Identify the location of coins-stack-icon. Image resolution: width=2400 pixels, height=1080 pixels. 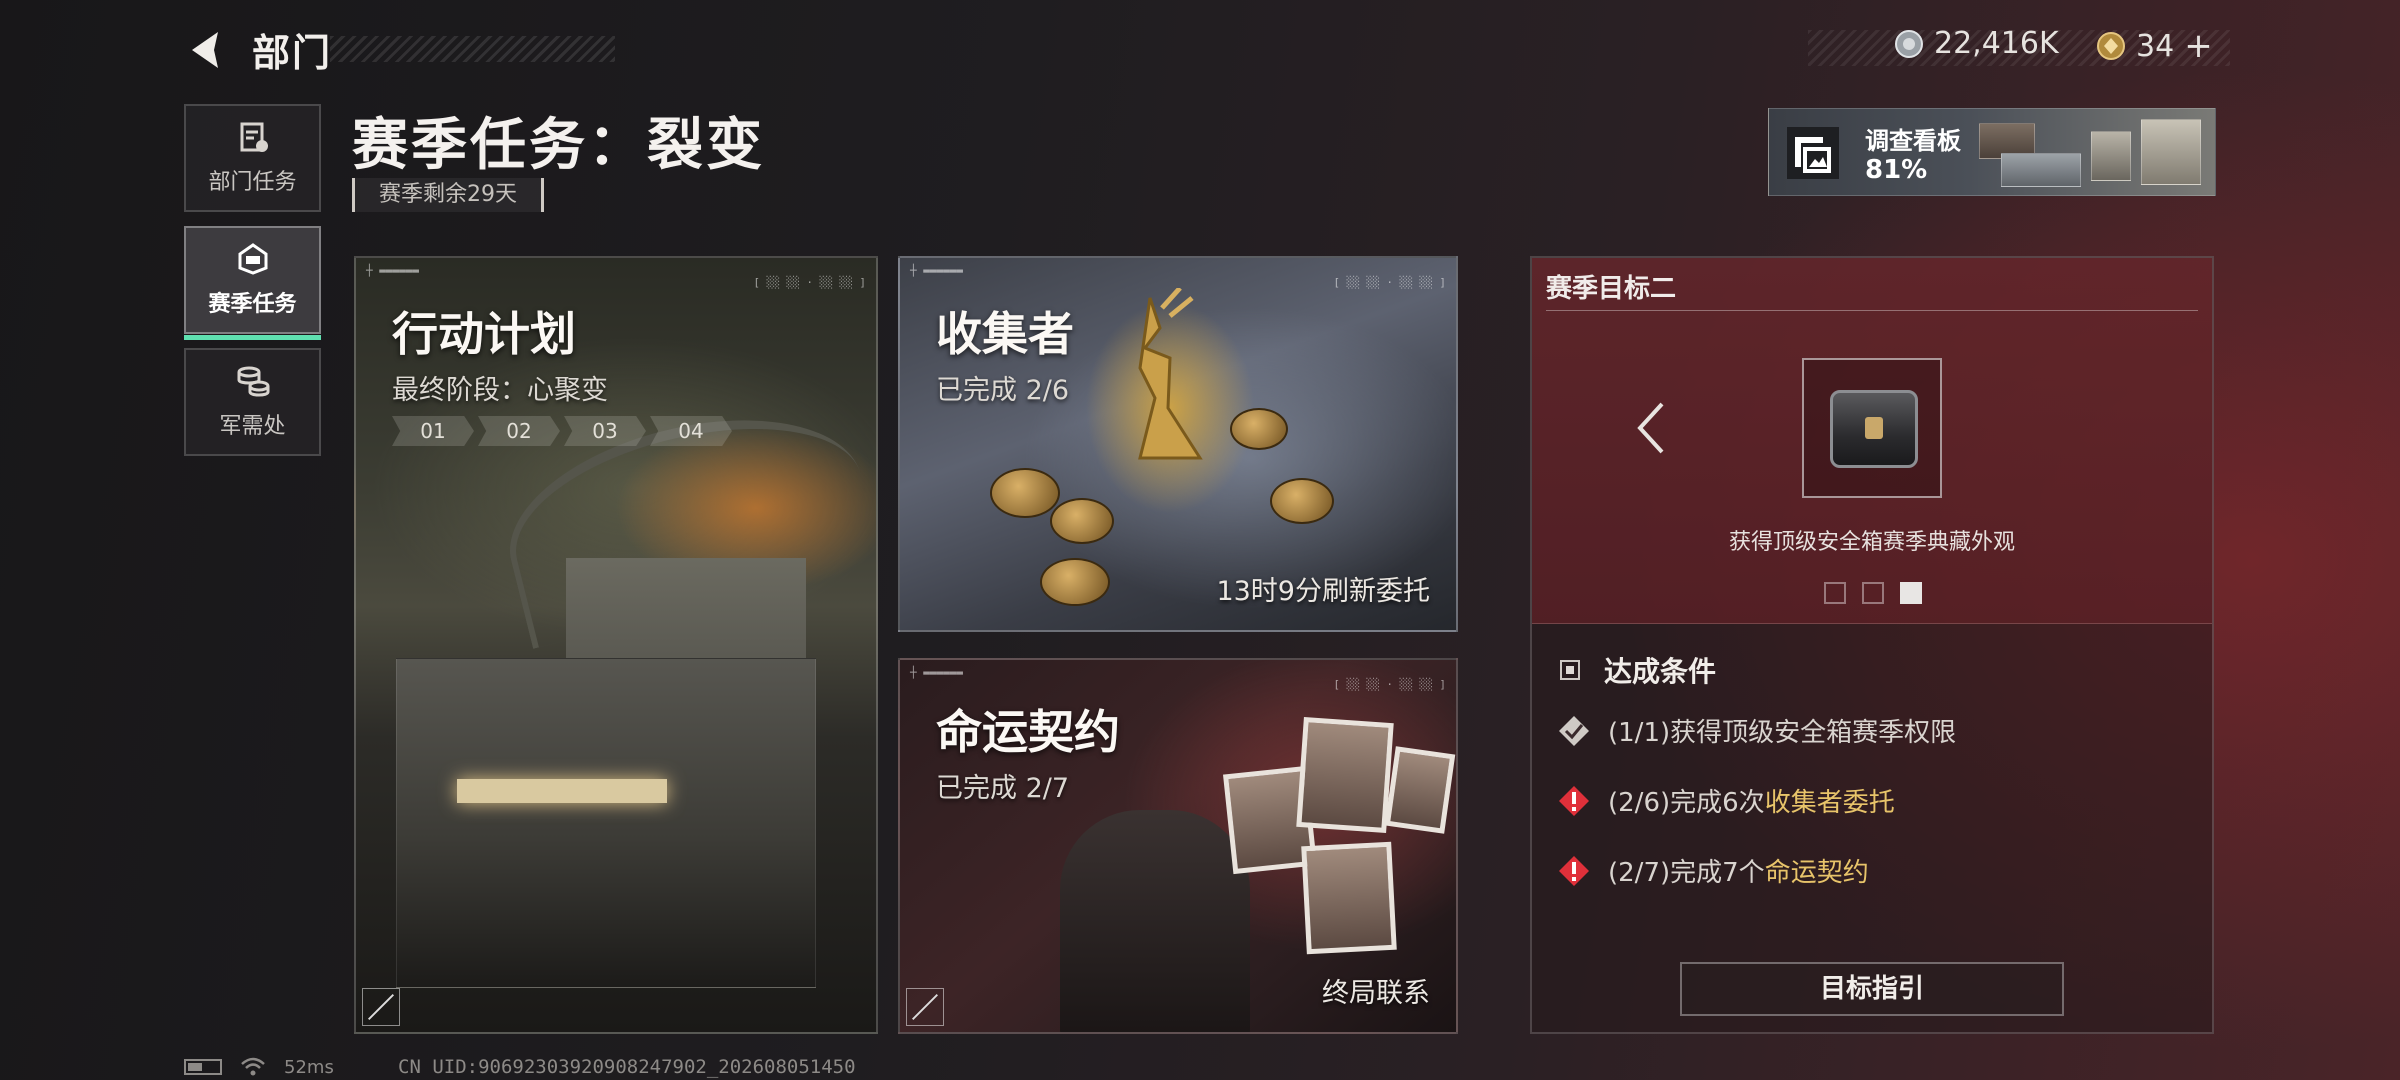
(253, 381).